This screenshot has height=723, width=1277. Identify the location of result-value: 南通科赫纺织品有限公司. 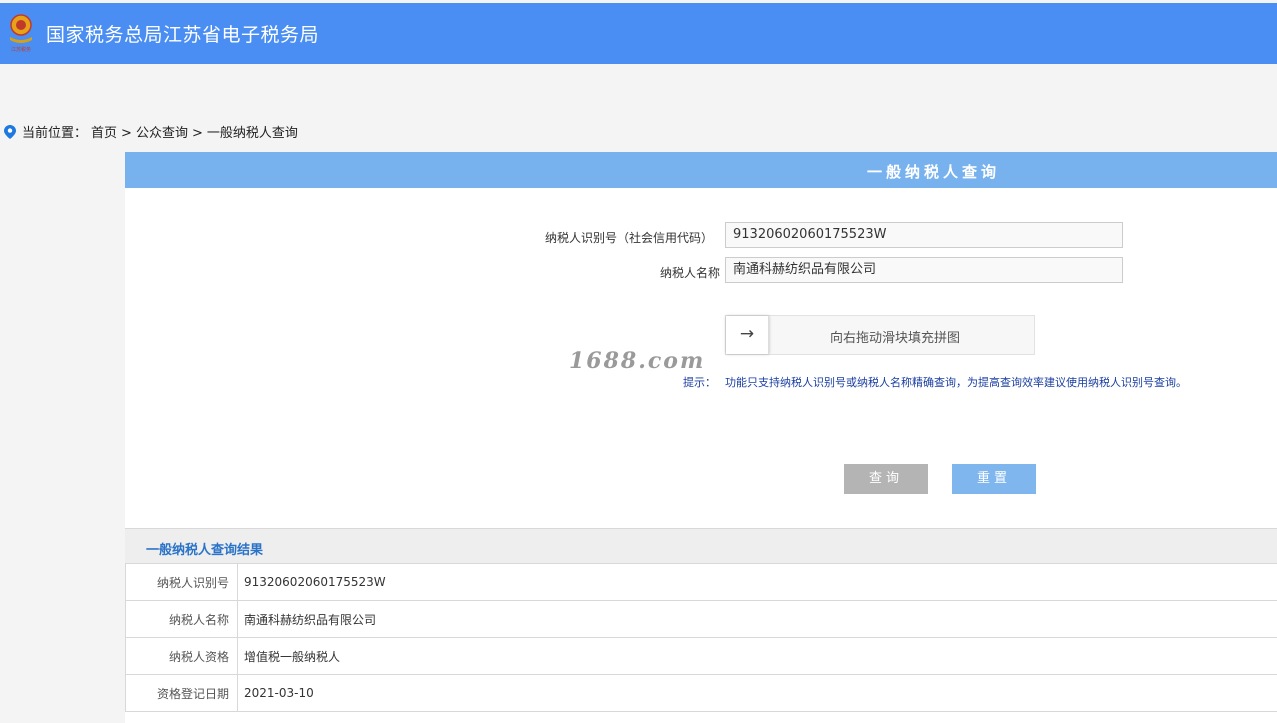
(757, 619).